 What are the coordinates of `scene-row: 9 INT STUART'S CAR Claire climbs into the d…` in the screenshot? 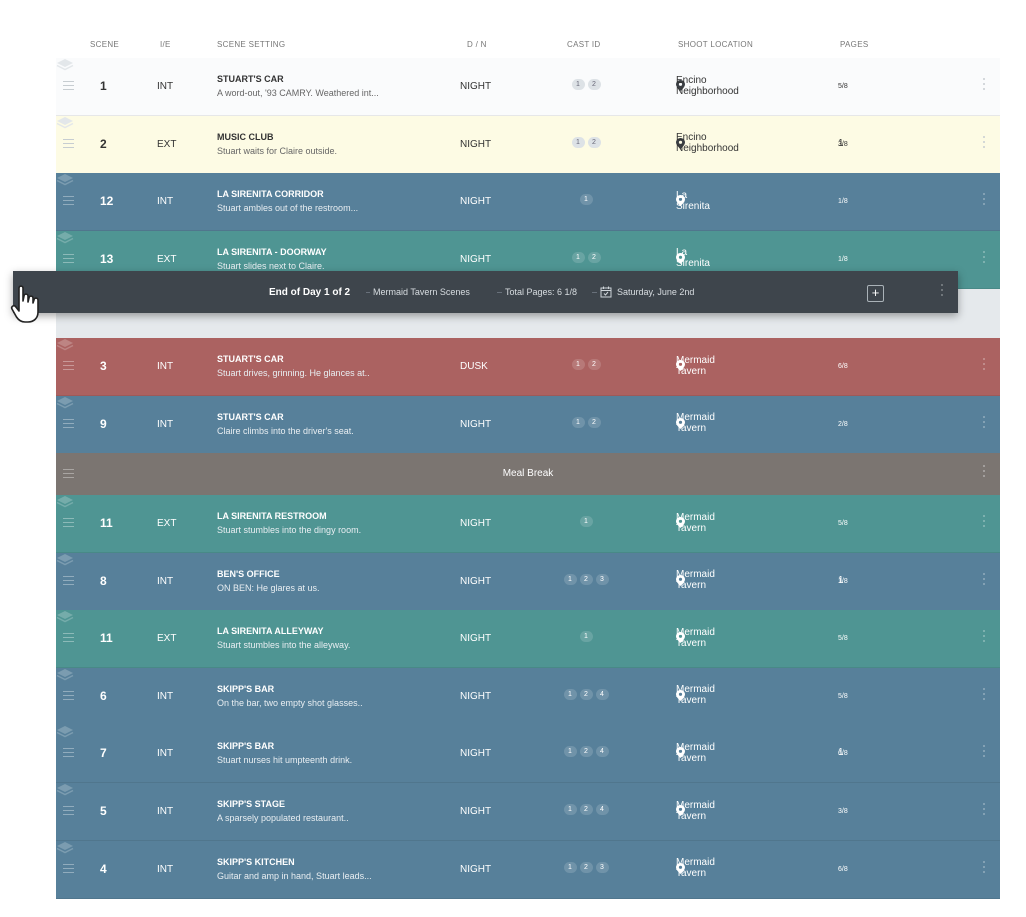 It's located at (528, 424).